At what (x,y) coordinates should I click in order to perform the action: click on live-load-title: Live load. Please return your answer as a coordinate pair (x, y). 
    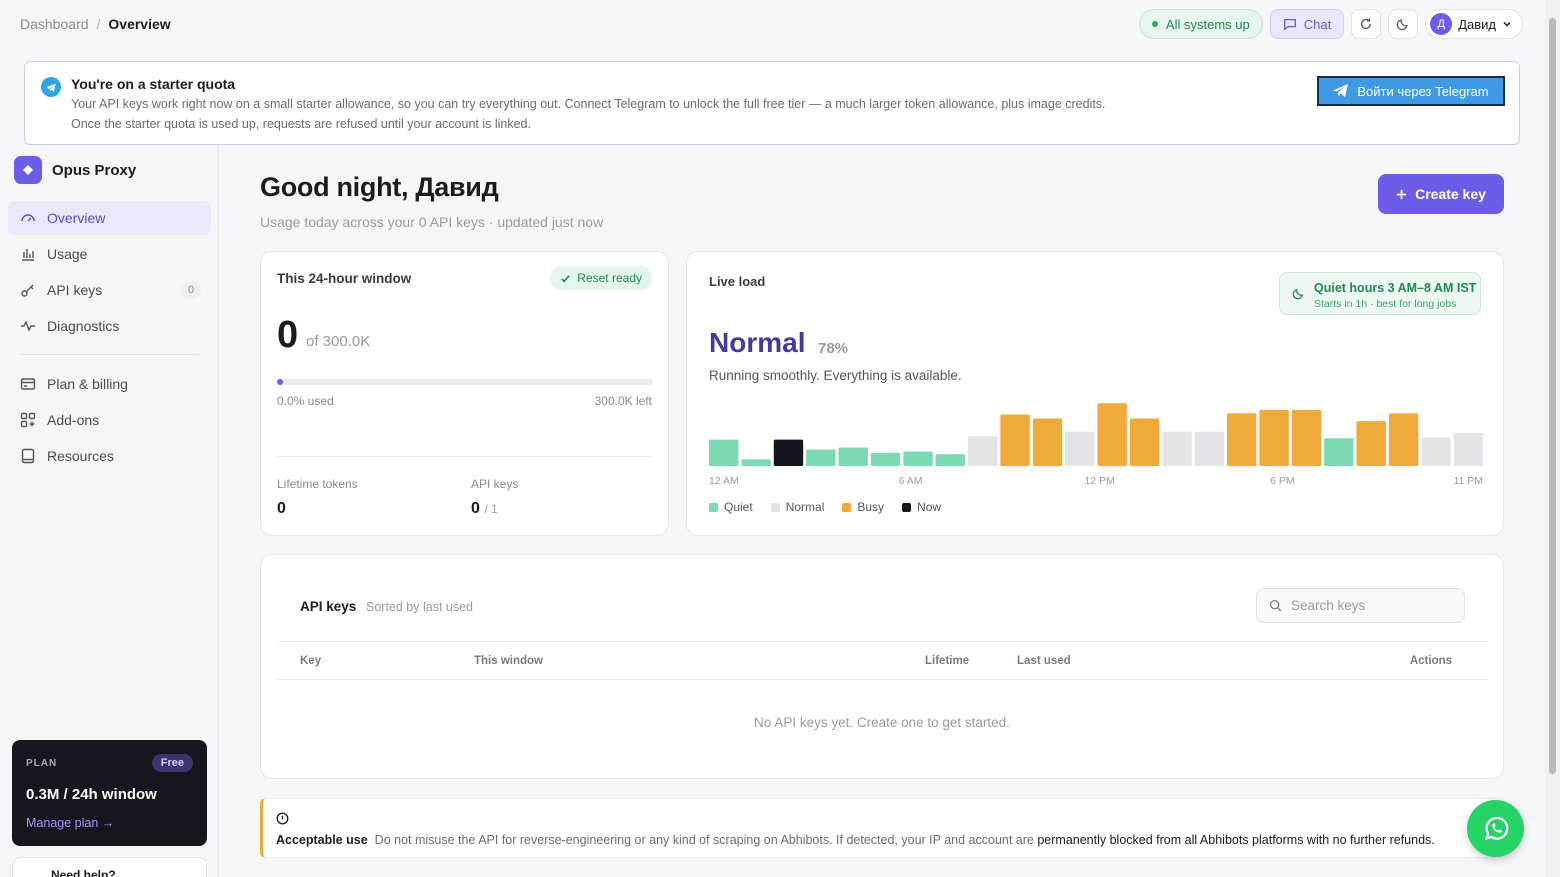
    Looking at the image, I should click on (737, 281).